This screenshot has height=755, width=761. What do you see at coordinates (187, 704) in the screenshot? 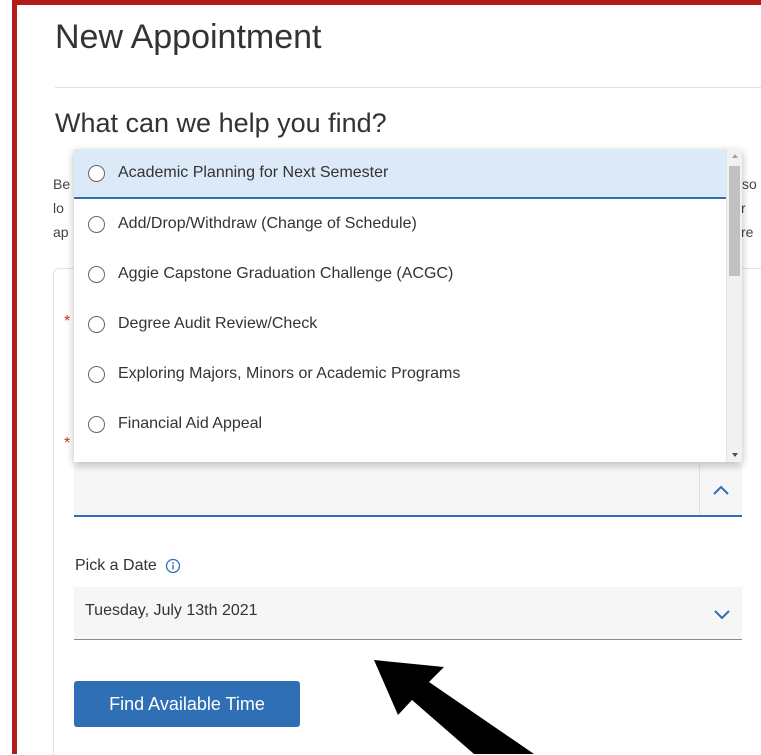
I see `find-available-time-button: Find Available Time` at bounding box center [187, 704].